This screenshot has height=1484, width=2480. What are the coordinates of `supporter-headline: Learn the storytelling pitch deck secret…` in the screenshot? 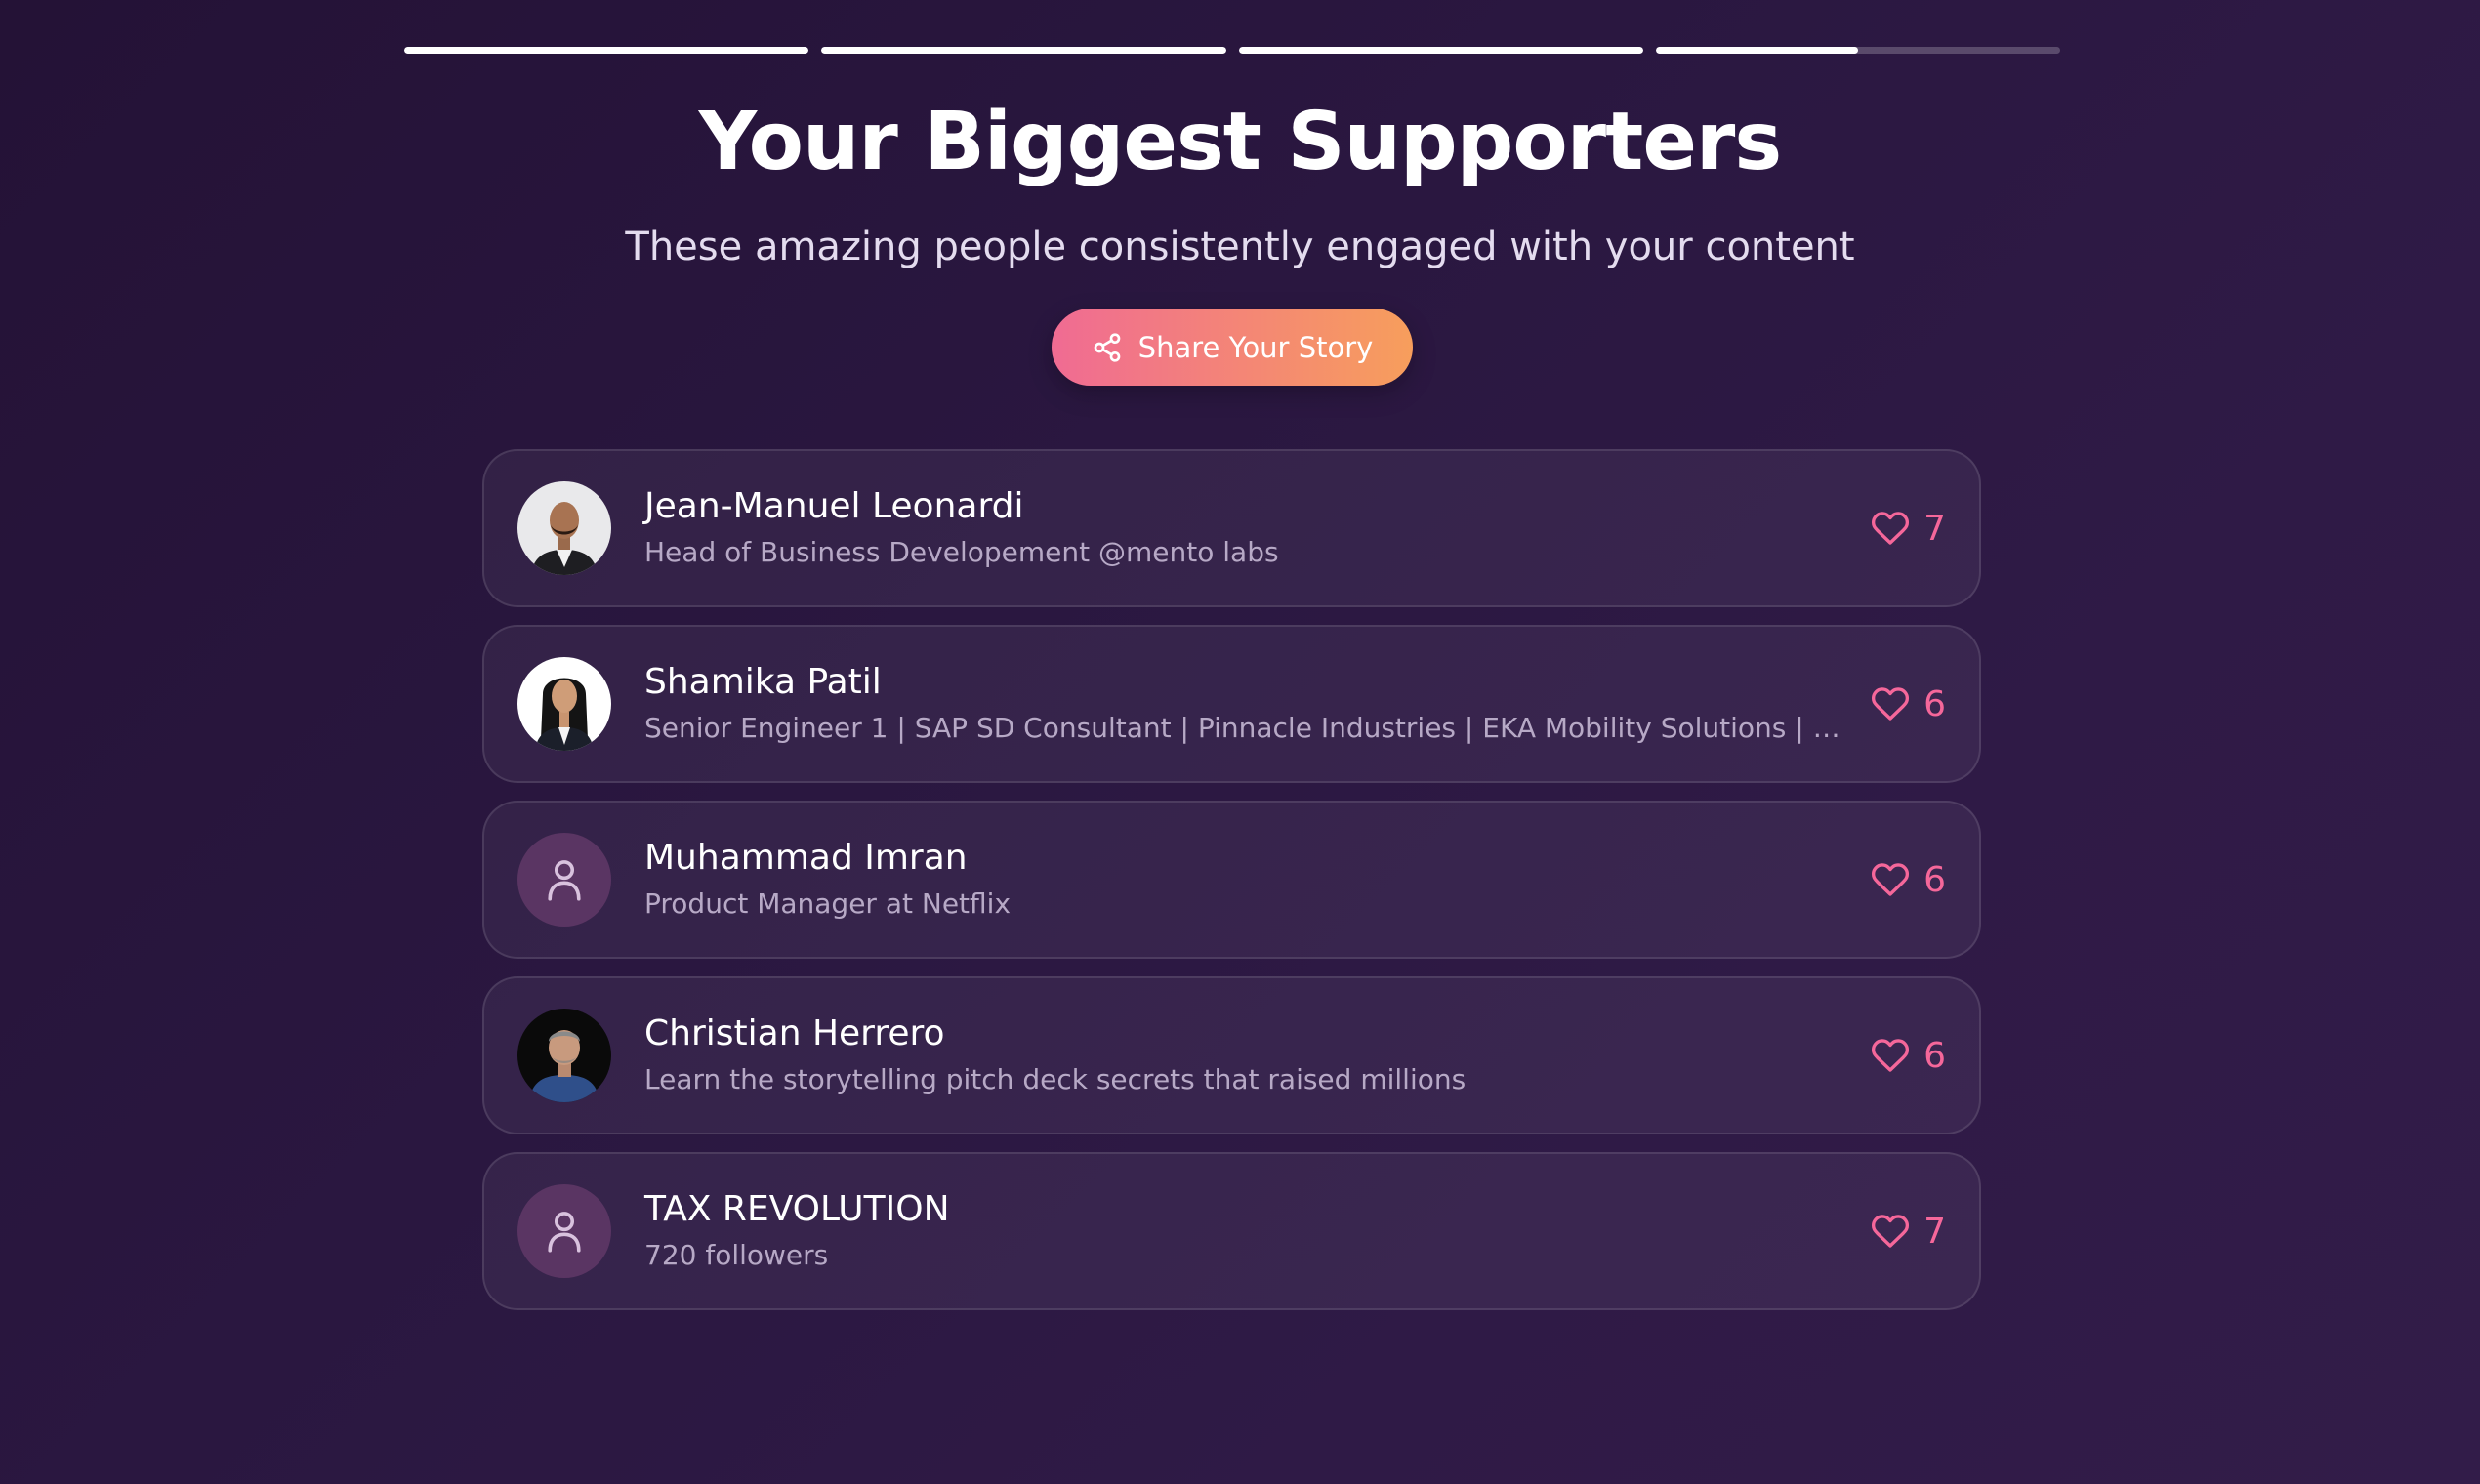 It's located at (1056, 1079).